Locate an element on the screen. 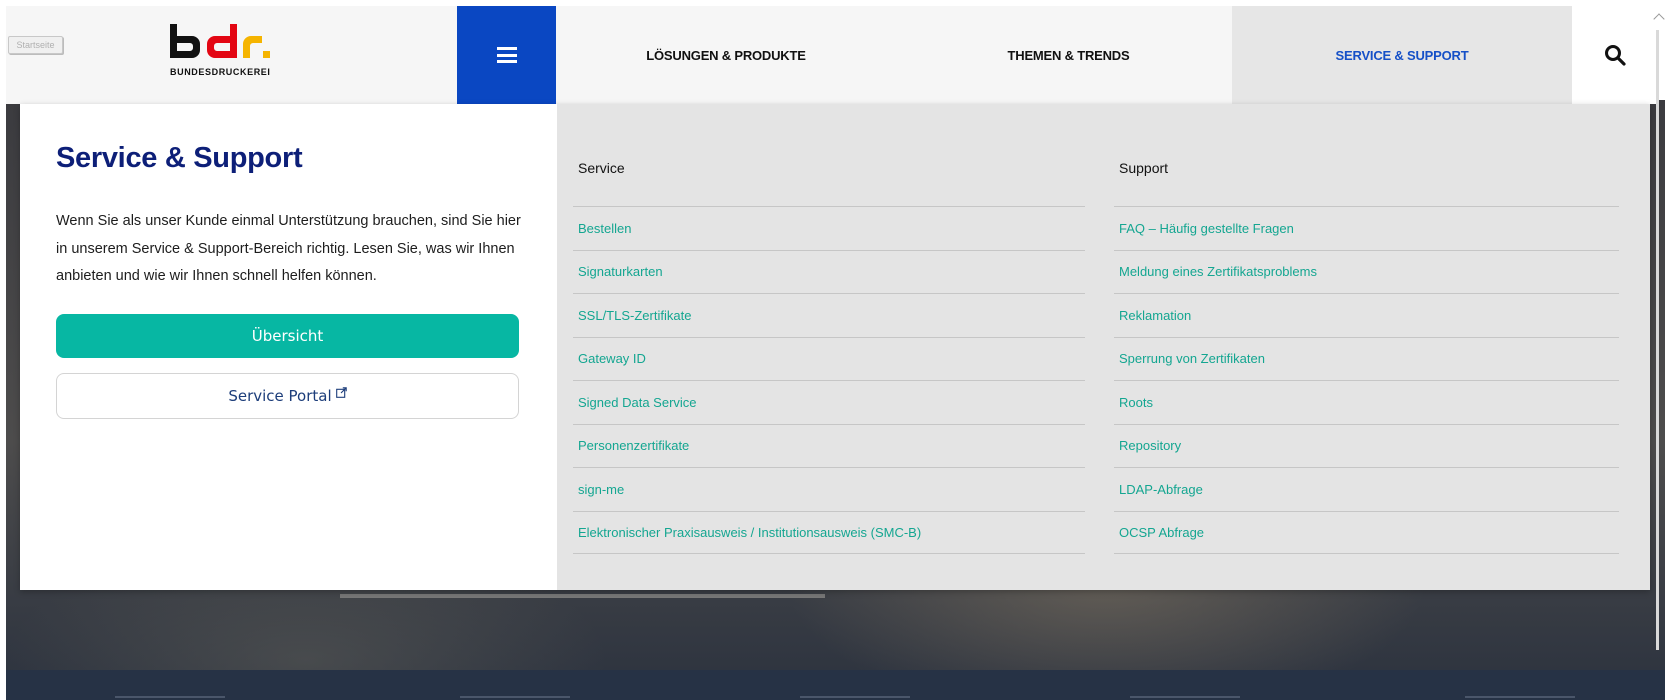 The height and width of the screenshot is (700, 1665). hamburger-menu-button is located at coordinates (506, 55).